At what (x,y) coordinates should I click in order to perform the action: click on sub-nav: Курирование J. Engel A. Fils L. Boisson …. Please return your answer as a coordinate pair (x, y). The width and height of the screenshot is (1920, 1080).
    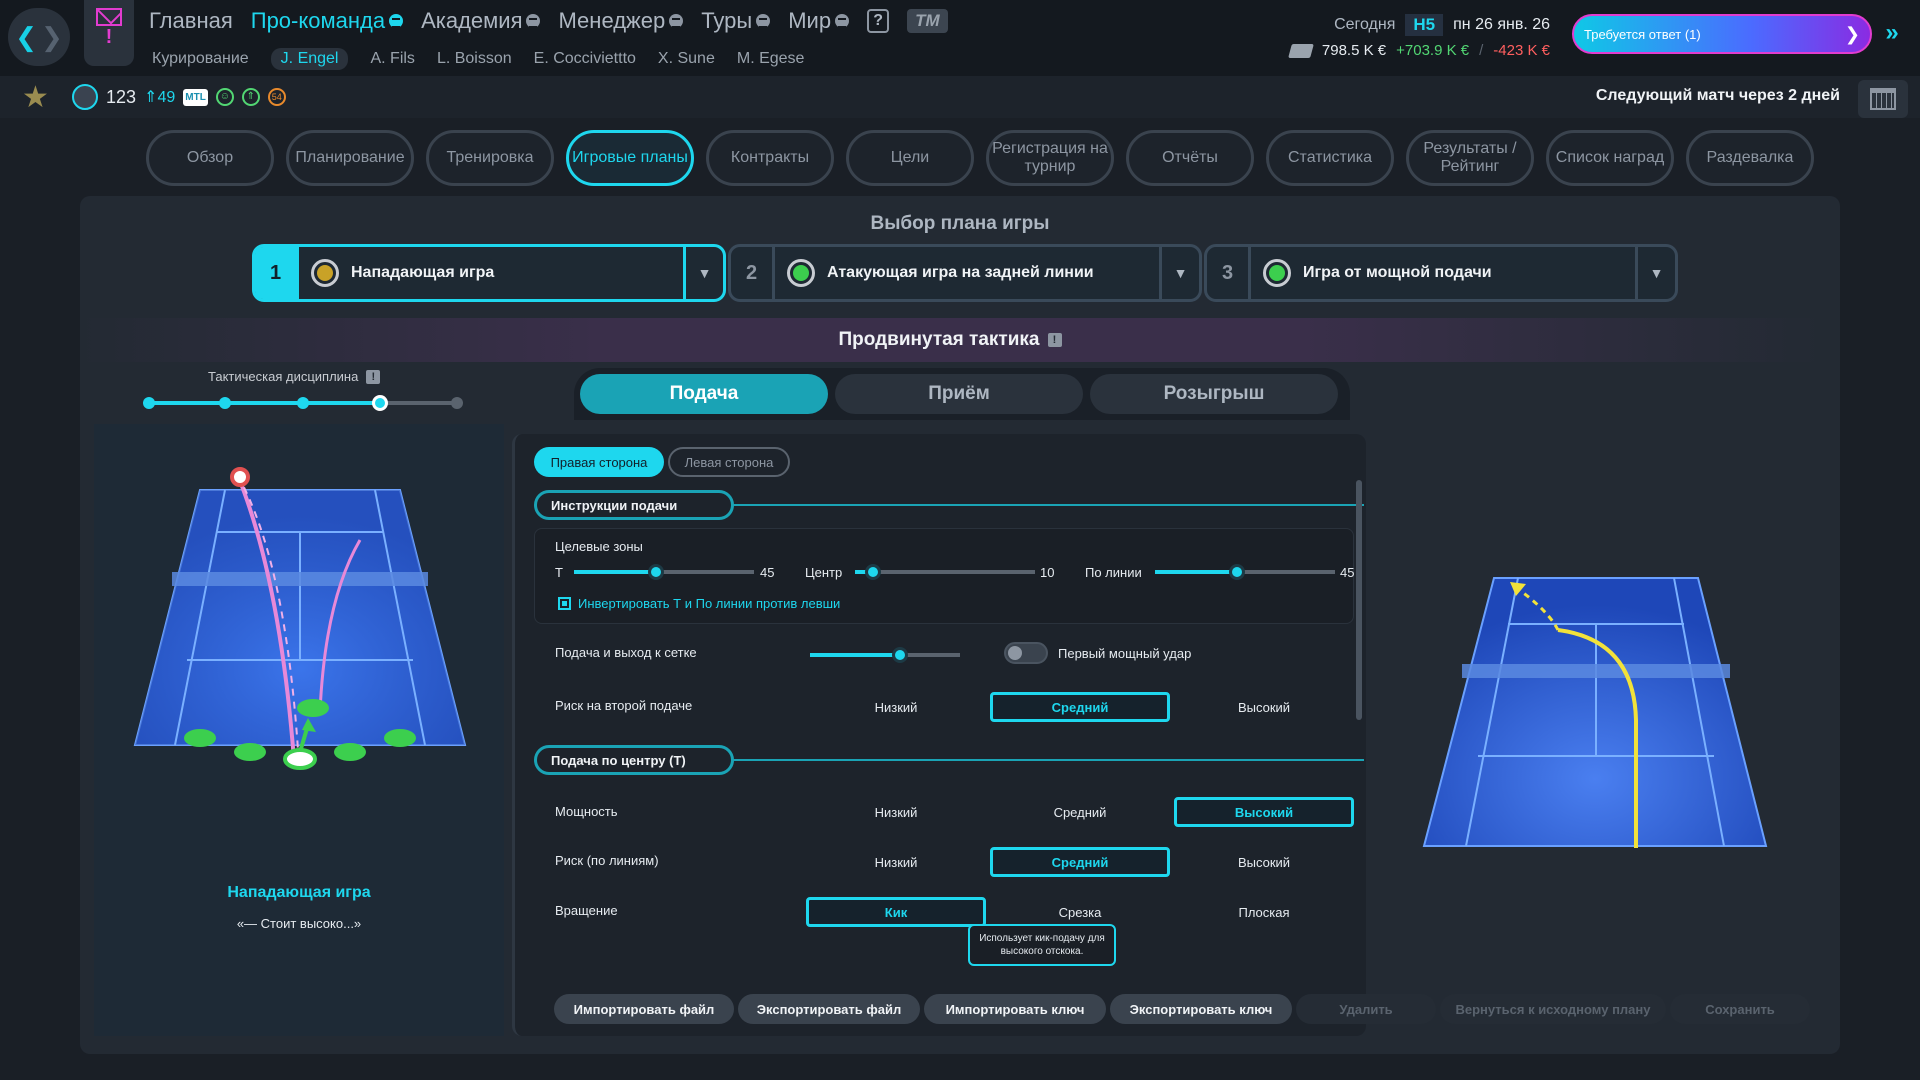
    Looking at the image, I should click on (478, 59).